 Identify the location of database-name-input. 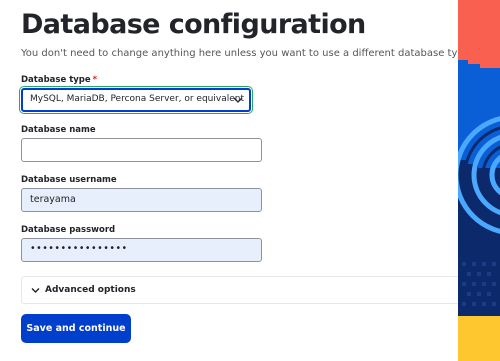
(141, 150).